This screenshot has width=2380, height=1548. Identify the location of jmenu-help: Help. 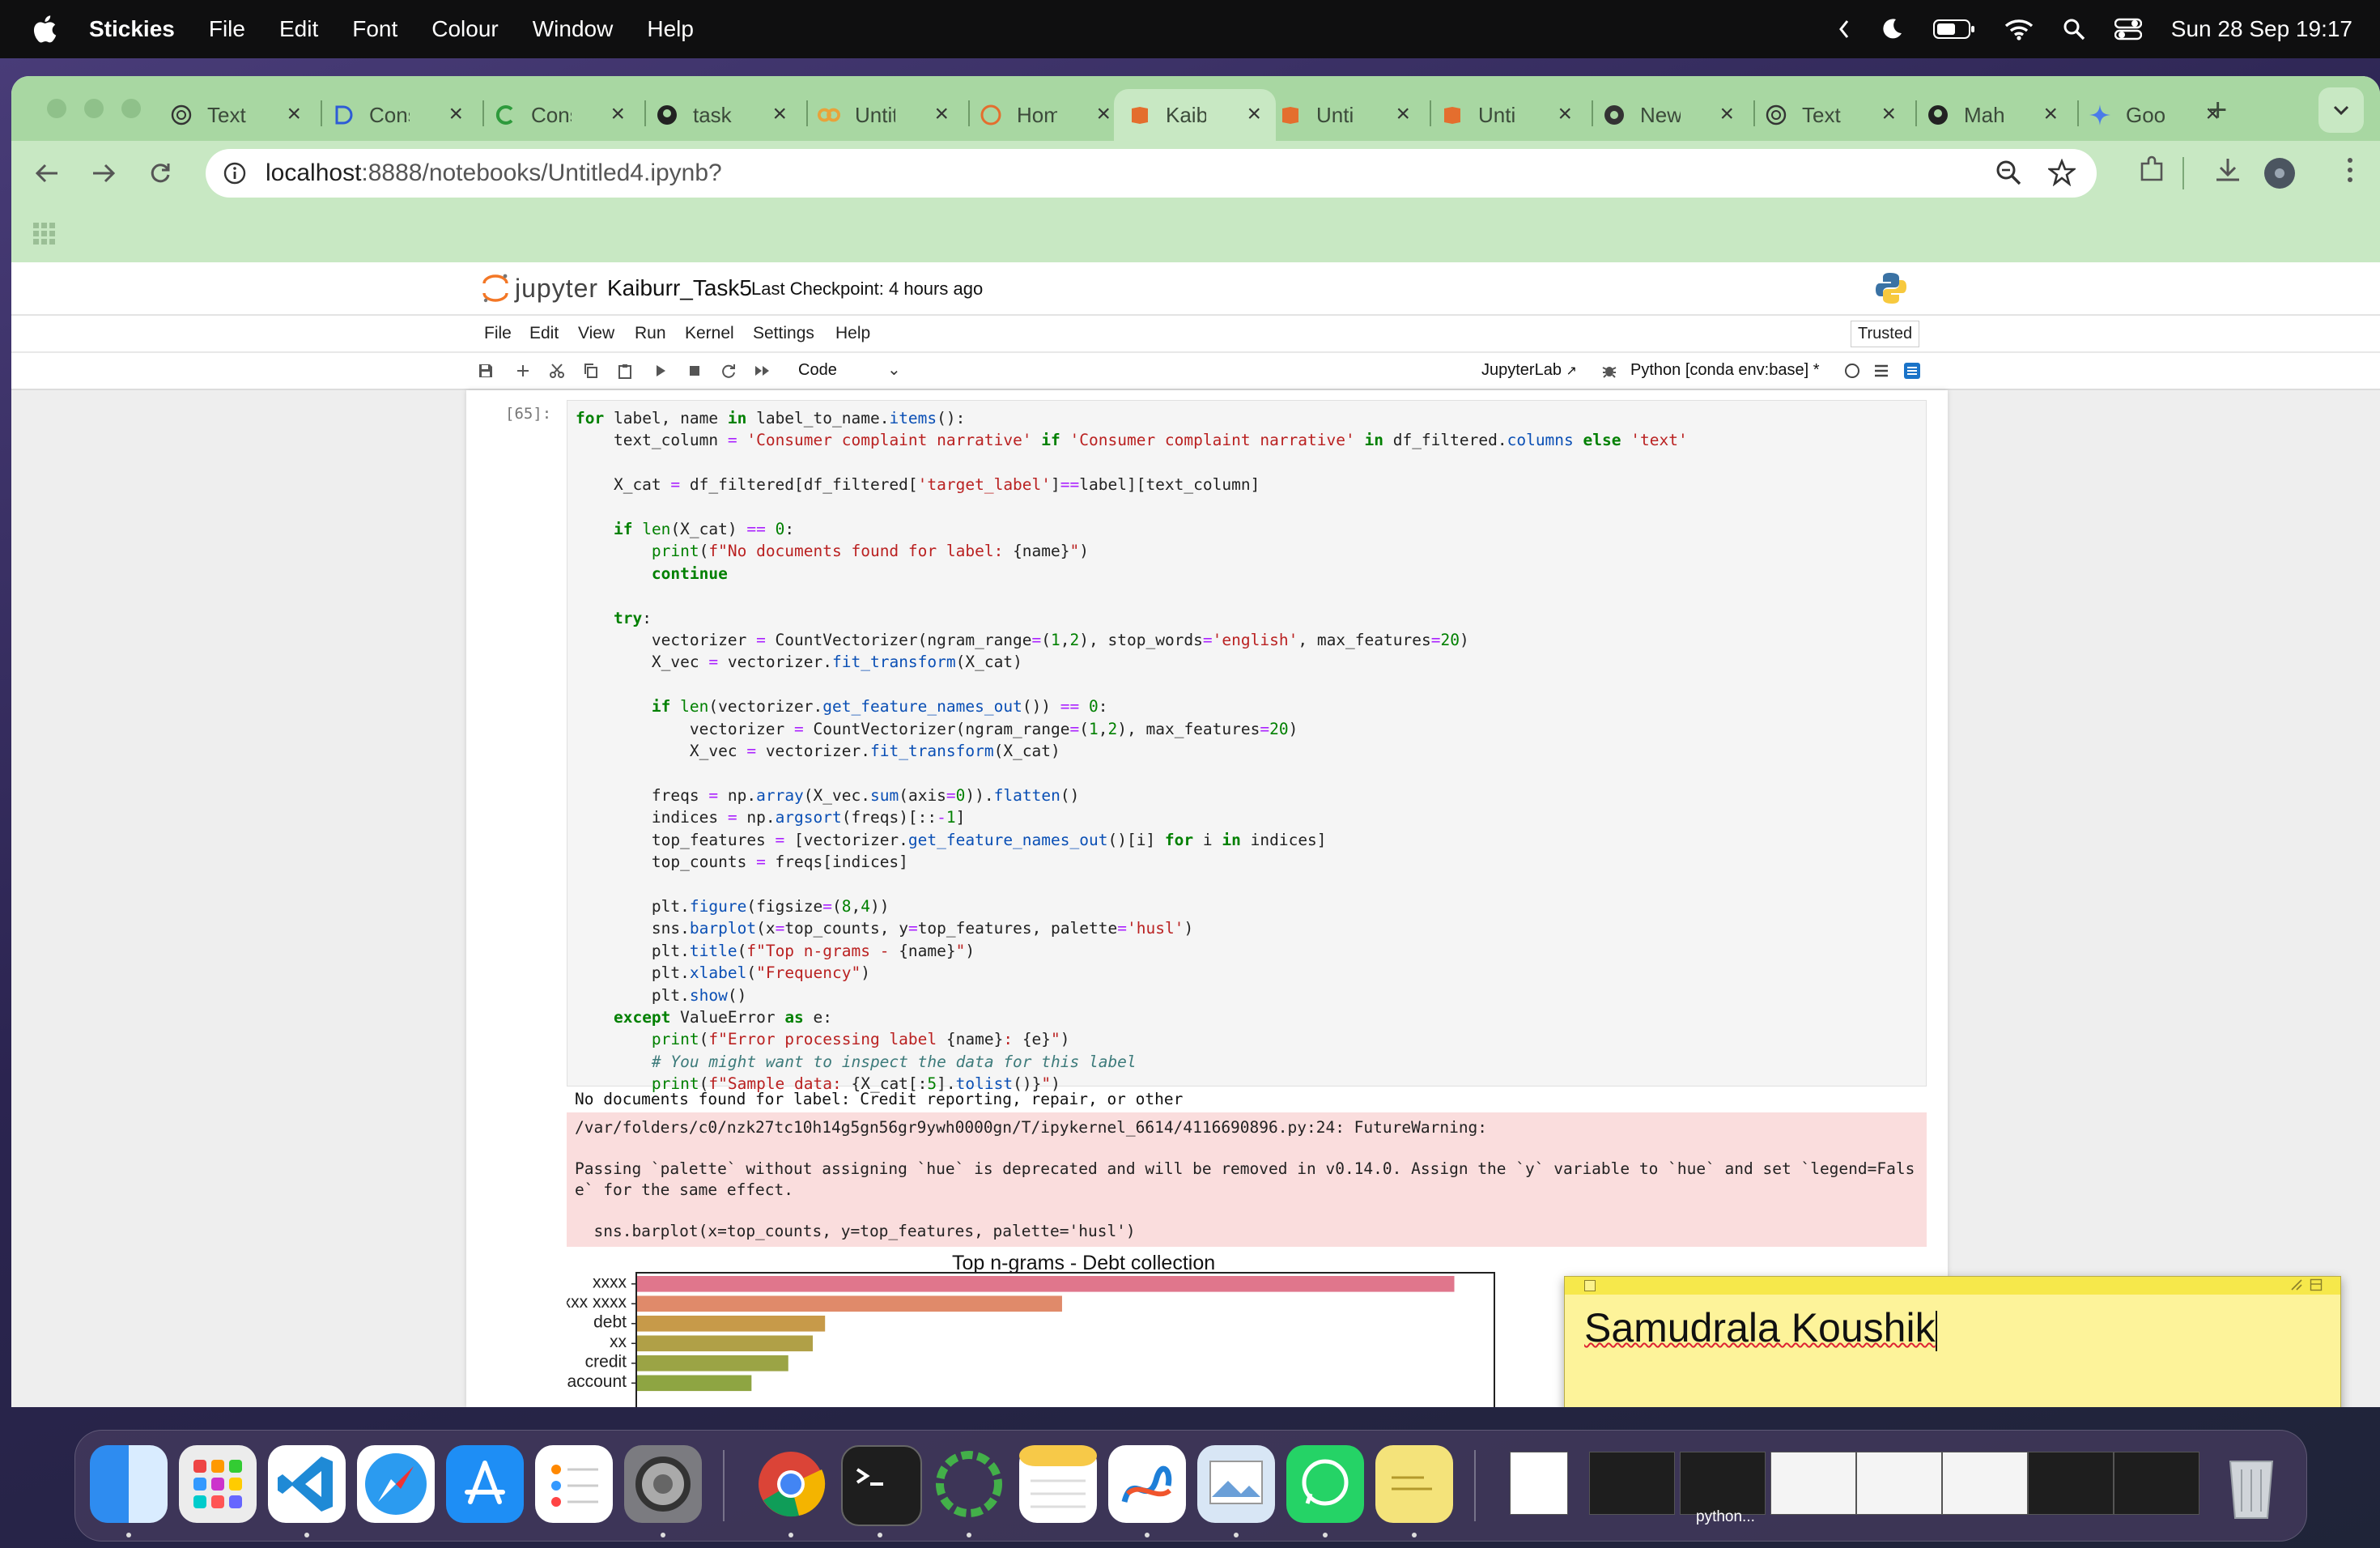
(853, 333).